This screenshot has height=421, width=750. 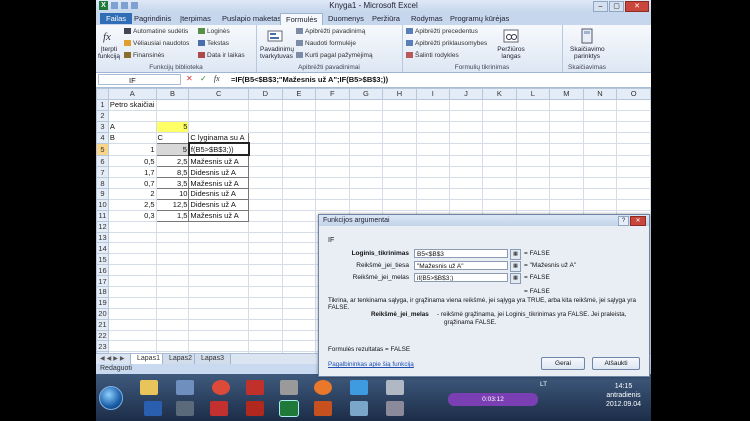 I want to click on column-header: E, so click(x=299, y=94).